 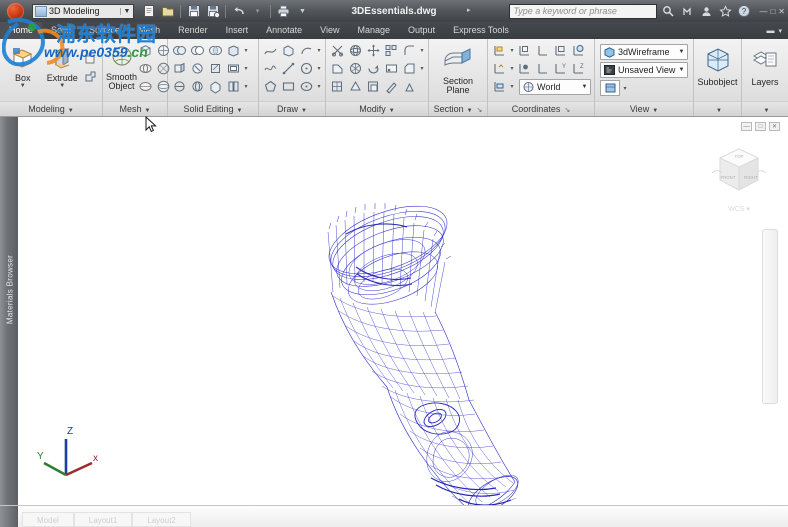 What do you see at coordinates (193, 11) in the screenshot?
I see `save-button` at bounding box center [193, 11].